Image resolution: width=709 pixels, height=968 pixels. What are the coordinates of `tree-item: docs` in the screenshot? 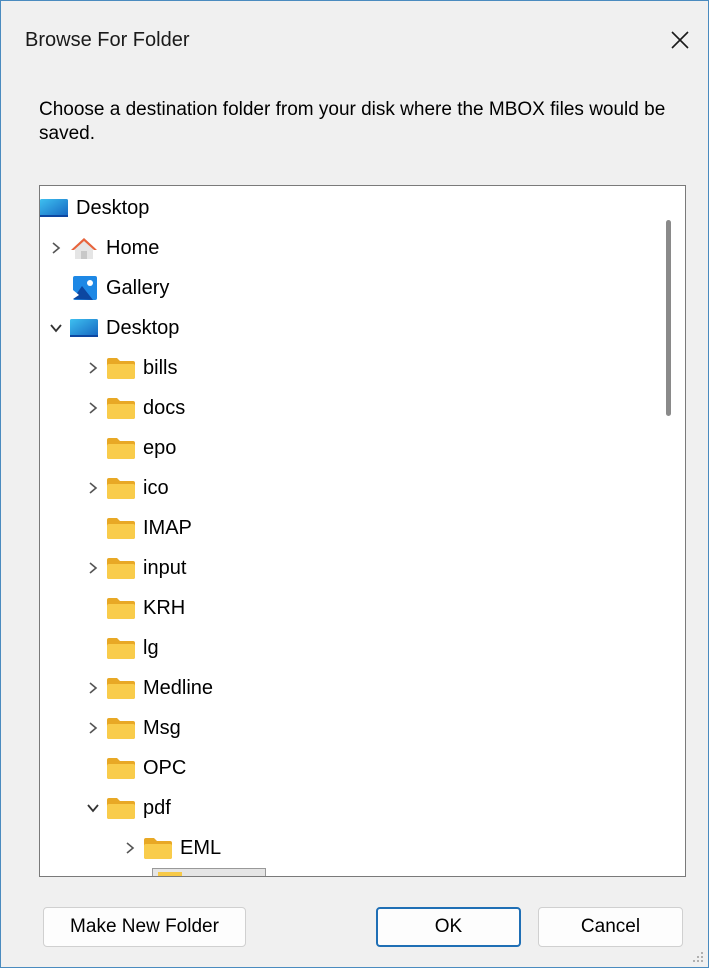 It's located at (133, 408).